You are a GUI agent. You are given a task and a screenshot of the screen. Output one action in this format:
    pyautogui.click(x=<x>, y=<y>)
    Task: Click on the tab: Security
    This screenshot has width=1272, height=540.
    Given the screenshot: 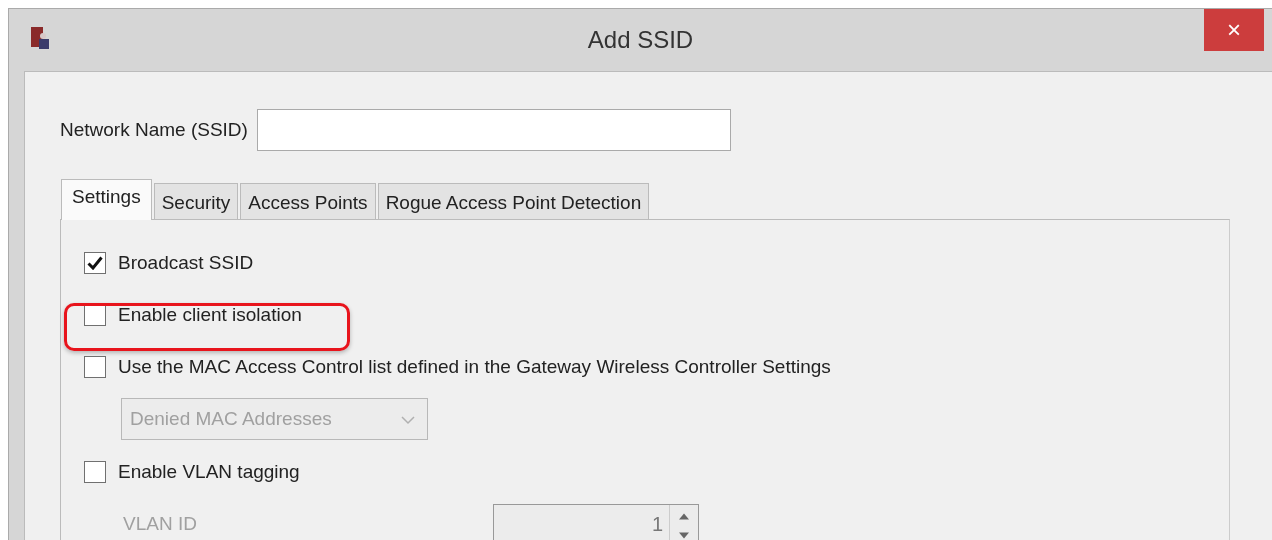 What is the action you would take?
    pyautogui.click(x=196, y=201)
    